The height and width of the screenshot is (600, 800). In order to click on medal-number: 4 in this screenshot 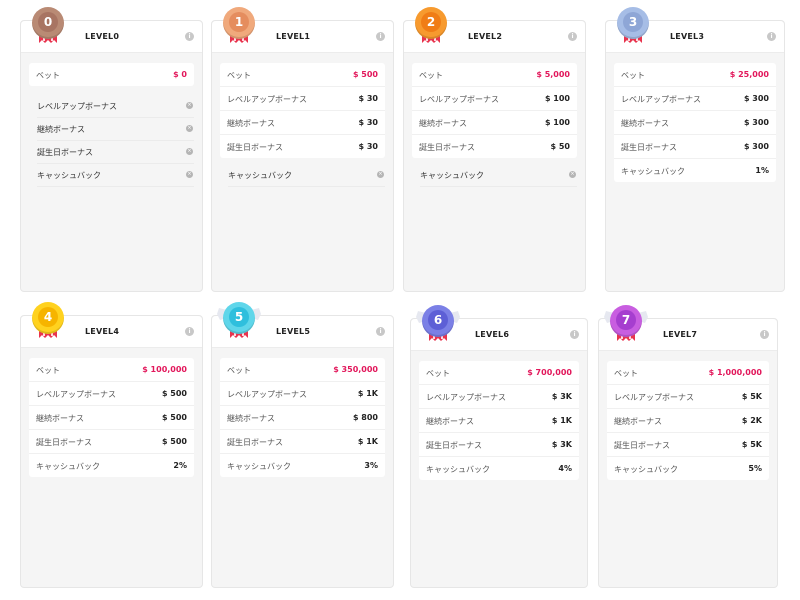, I will do `click(48, 317)`.